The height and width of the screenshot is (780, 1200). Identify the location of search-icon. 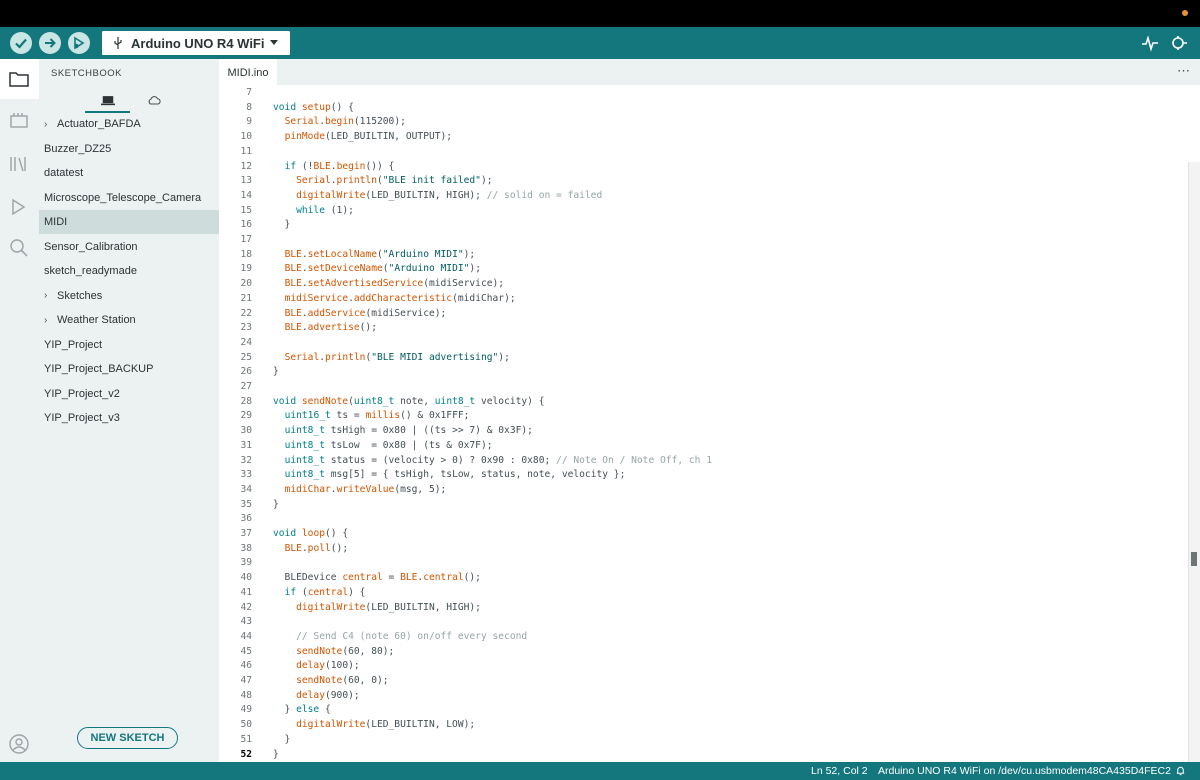
(19, 248).